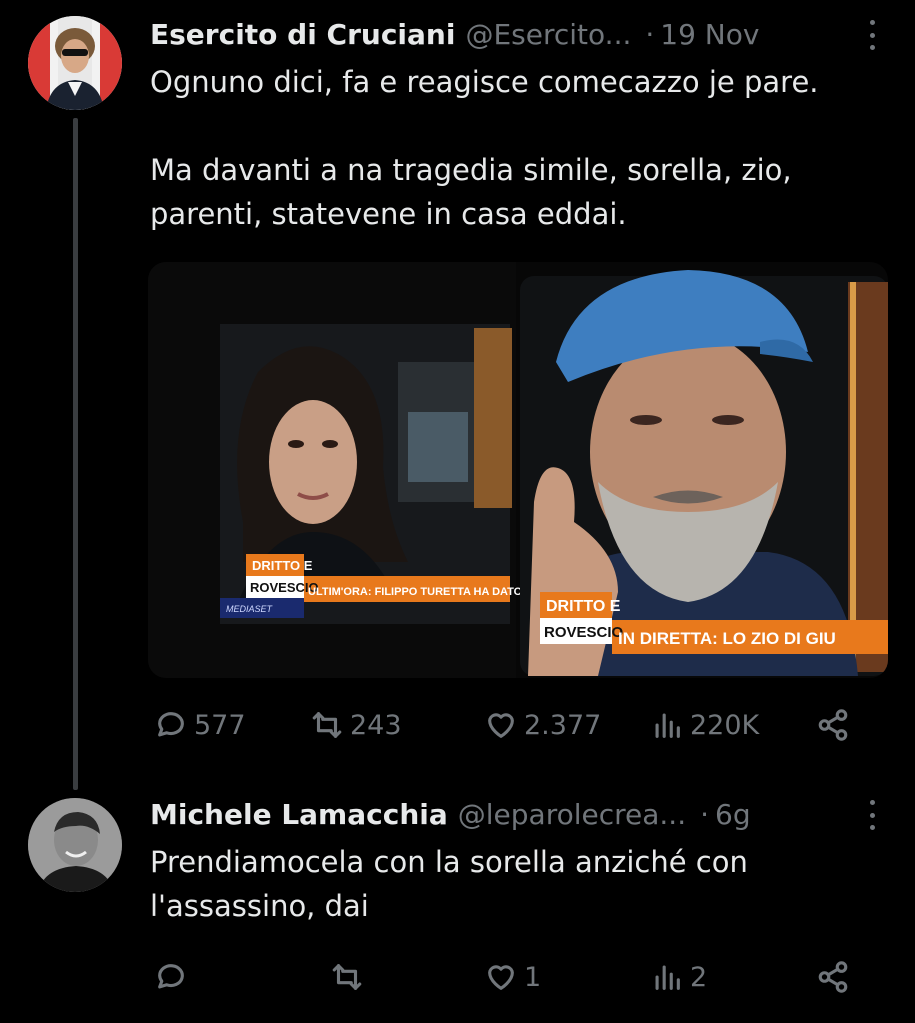 The height and width of the screenshot is (1023, 915). Describe the element at coordinates (583, 606) in the screenshot. I see `right-banner-top: DRITTO E` at that location.